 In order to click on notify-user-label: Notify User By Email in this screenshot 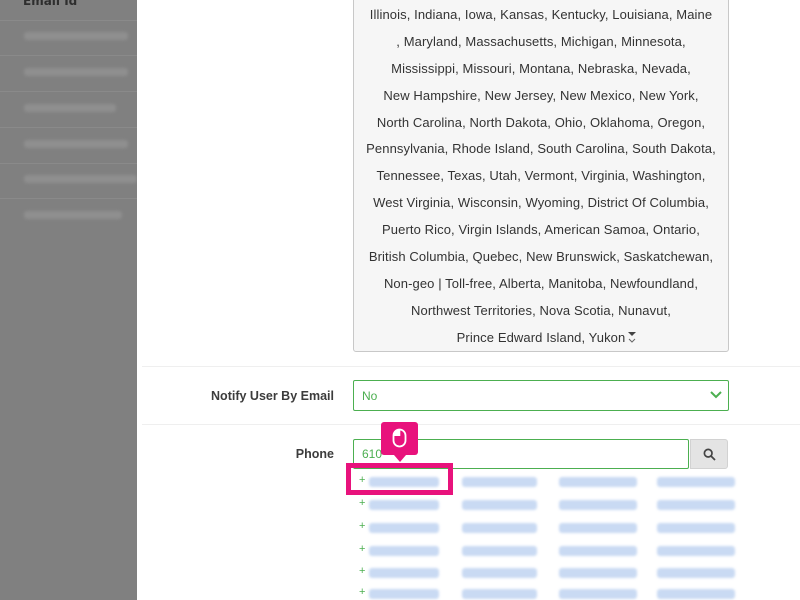, I will do `click(272, 396)`.